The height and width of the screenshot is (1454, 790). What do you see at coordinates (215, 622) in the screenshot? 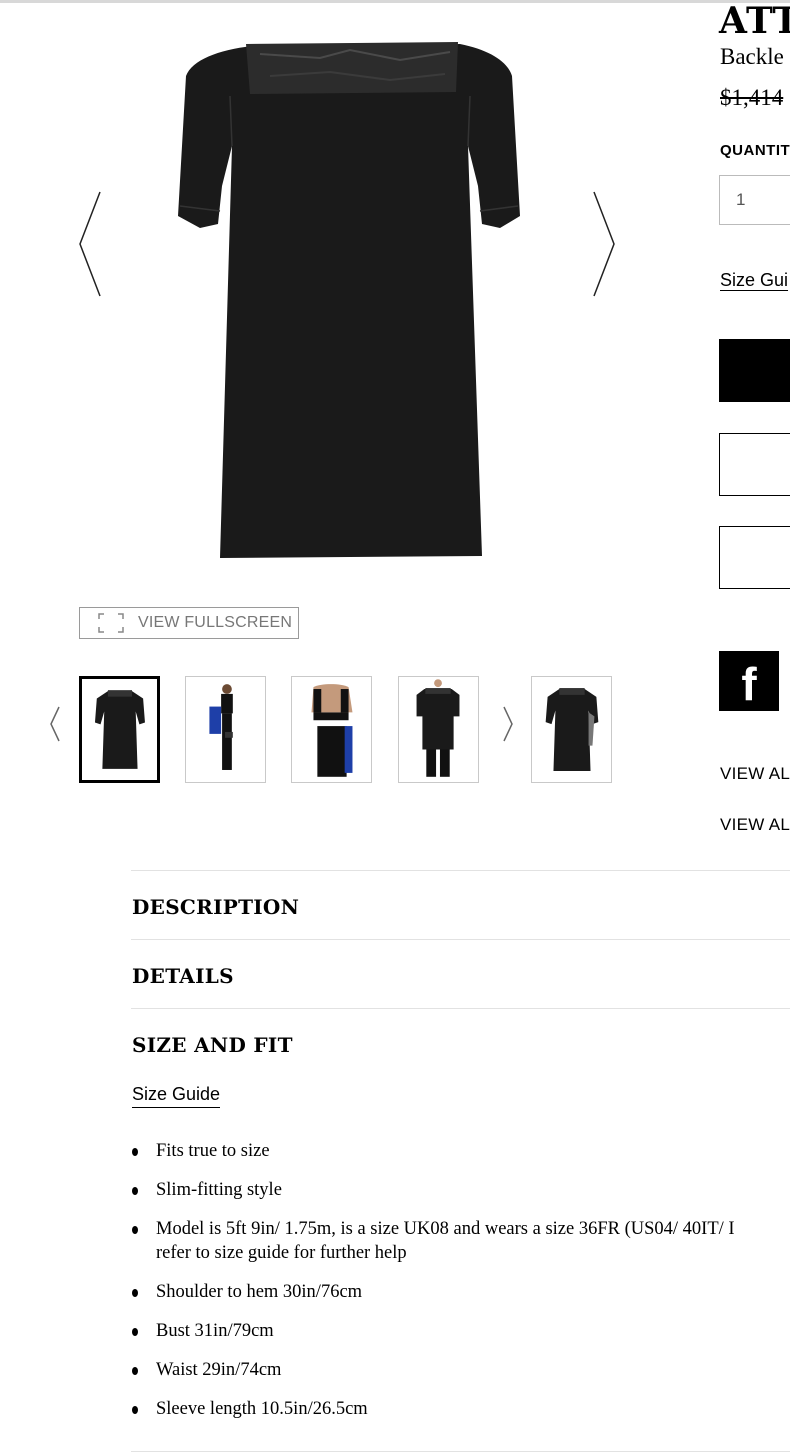
I see `view-fullscreen-label: VIEW FULLSCREEN` at bounding box center [215, 622].